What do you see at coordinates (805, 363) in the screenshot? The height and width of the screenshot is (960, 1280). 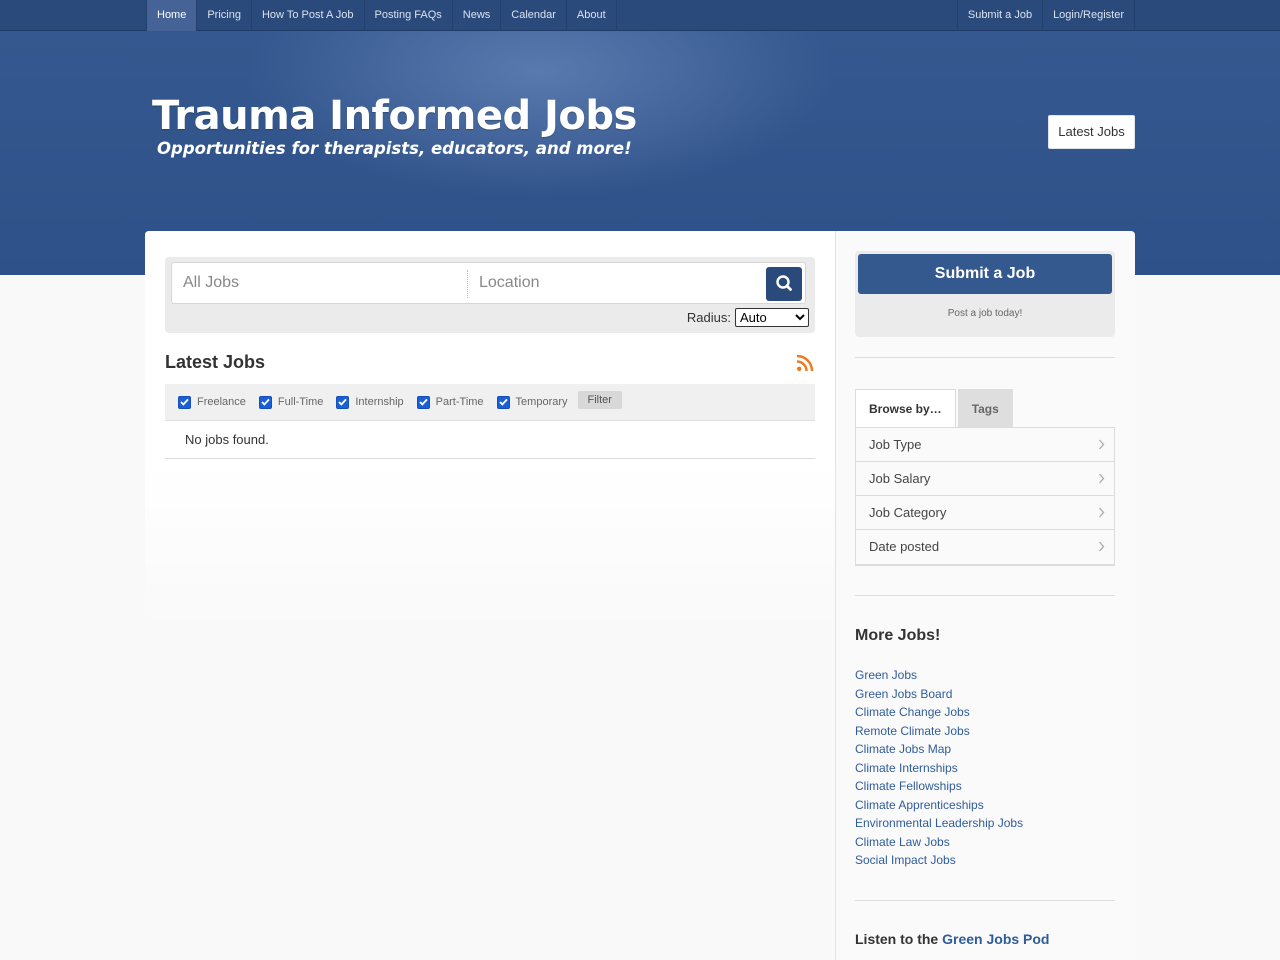 I see `rss-icon` at bounding box center [805, 363].